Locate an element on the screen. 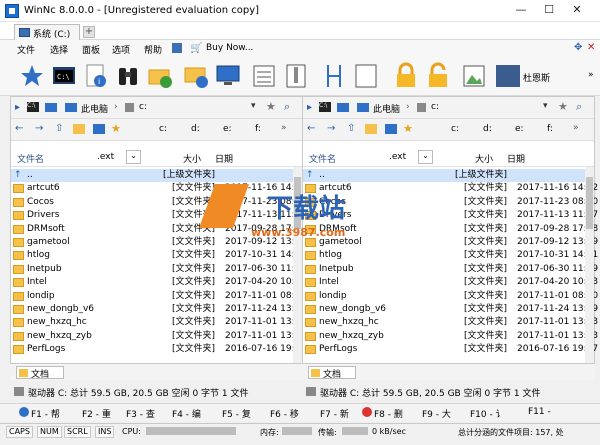 Image resolution: width=600 pixels, height=445 pixels. menu-file: 文件 is located at coordinates (26, 49).